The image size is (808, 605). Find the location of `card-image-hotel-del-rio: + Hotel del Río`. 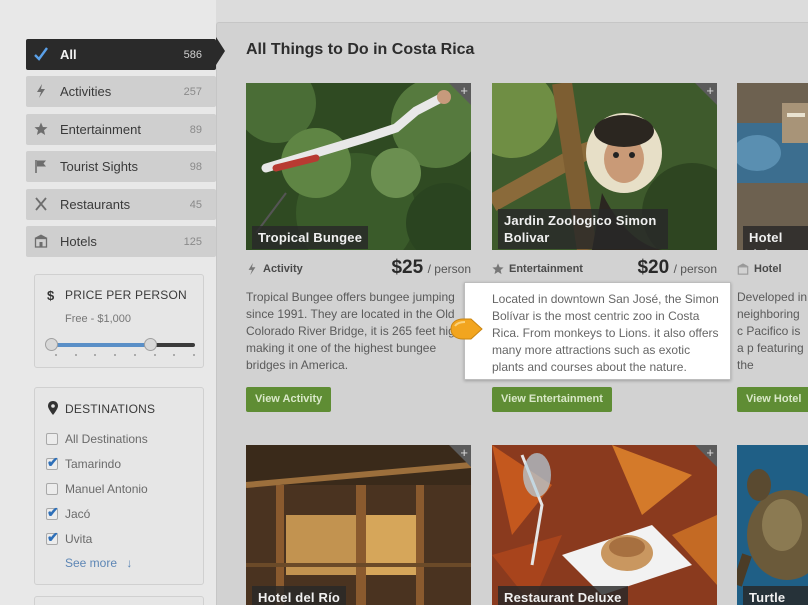

card-image-hotel-del-rio: + Hotel del Río is located at coordinates (358, 525).